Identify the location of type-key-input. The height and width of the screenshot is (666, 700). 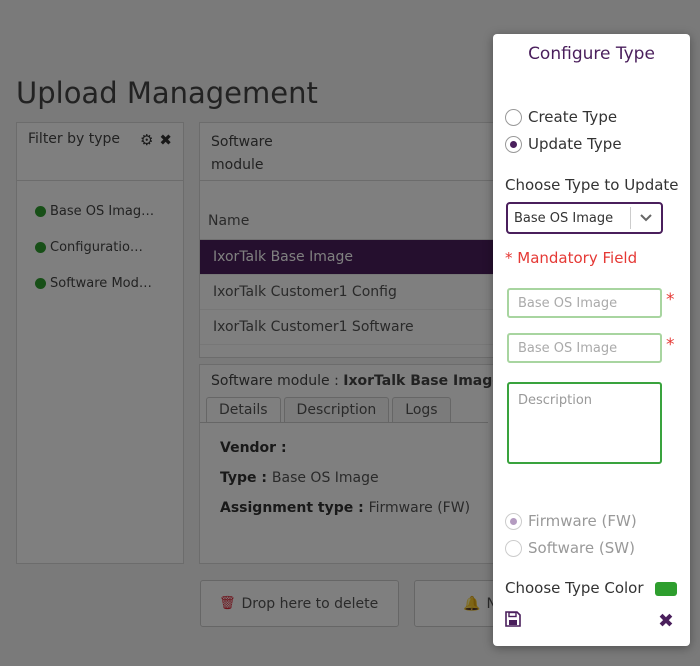
(584, 348).